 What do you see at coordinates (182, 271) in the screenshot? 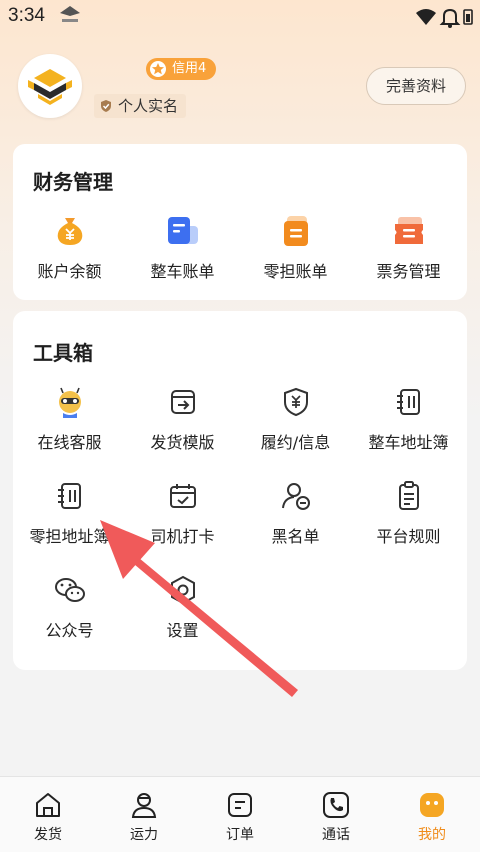
I see `finance-item-label: 整车账单` at bounding box center [182, 271].